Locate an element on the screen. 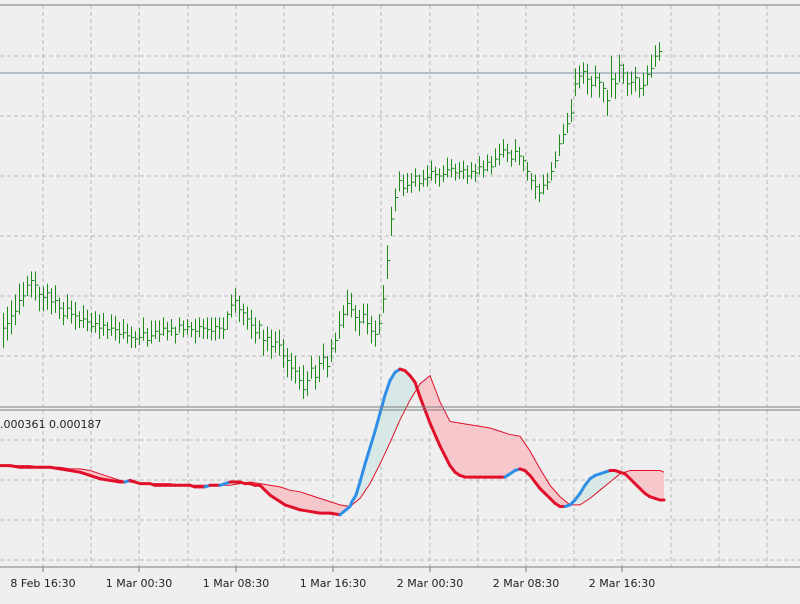  x-tick-label: 2 Mar 00:30 is located at coordinates (430, 583).